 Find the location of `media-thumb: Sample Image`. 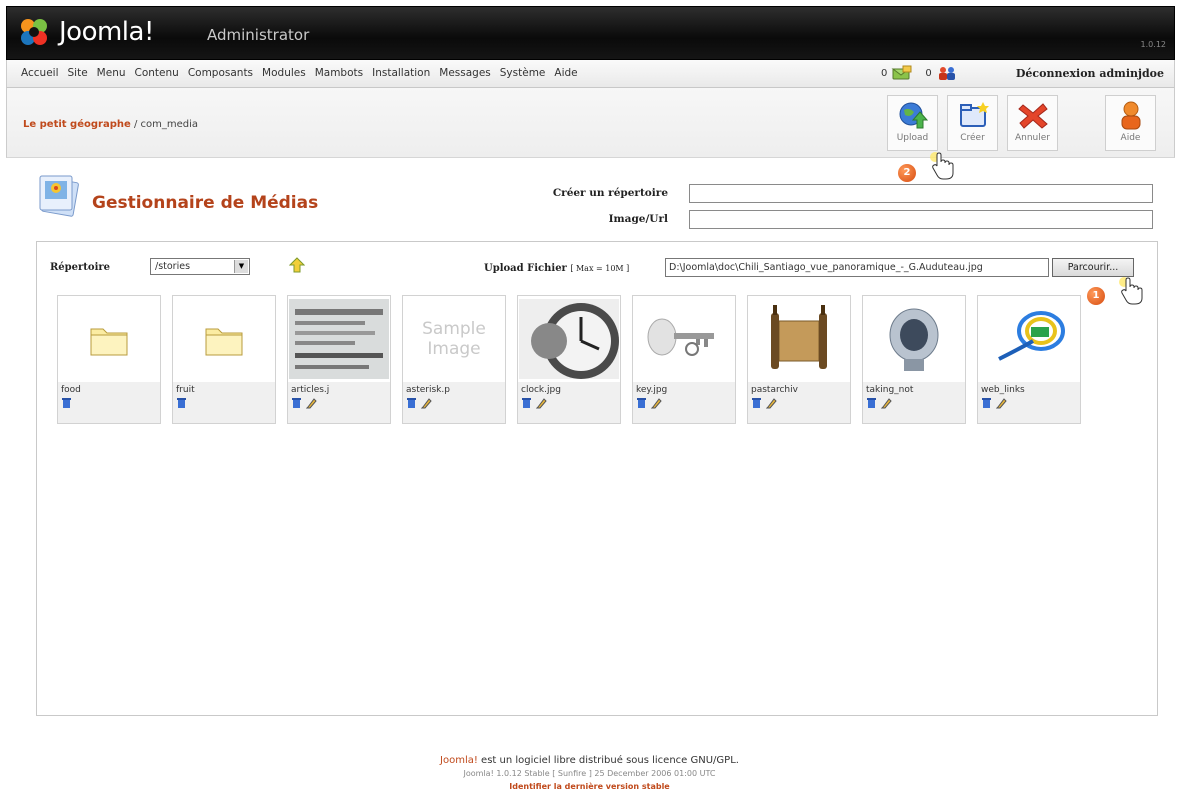

media-thumb: Sample Image is located at coordinates (454, 339).